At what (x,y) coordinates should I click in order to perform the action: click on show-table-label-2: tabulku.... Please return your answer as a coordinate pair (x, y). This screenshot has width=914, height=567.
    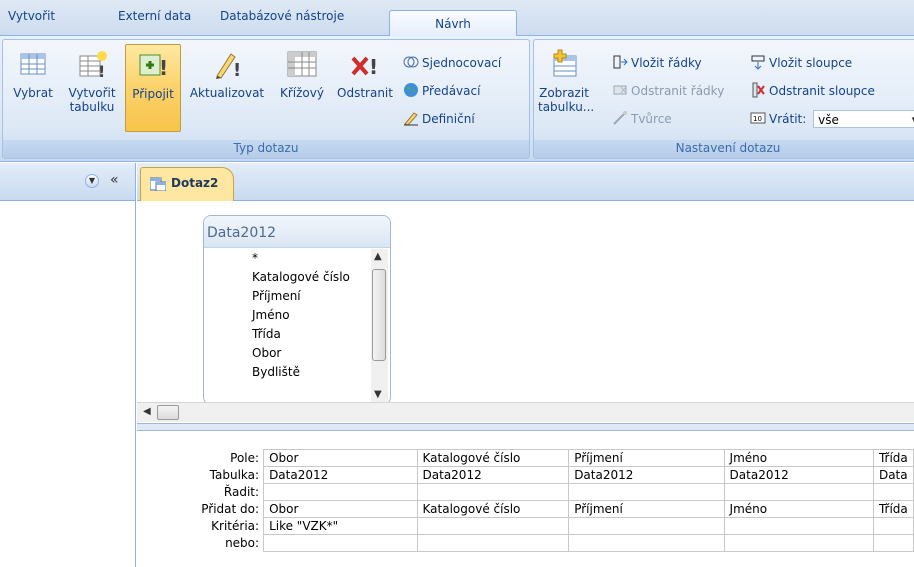
    Looking at the image, I should click on (566, 107).